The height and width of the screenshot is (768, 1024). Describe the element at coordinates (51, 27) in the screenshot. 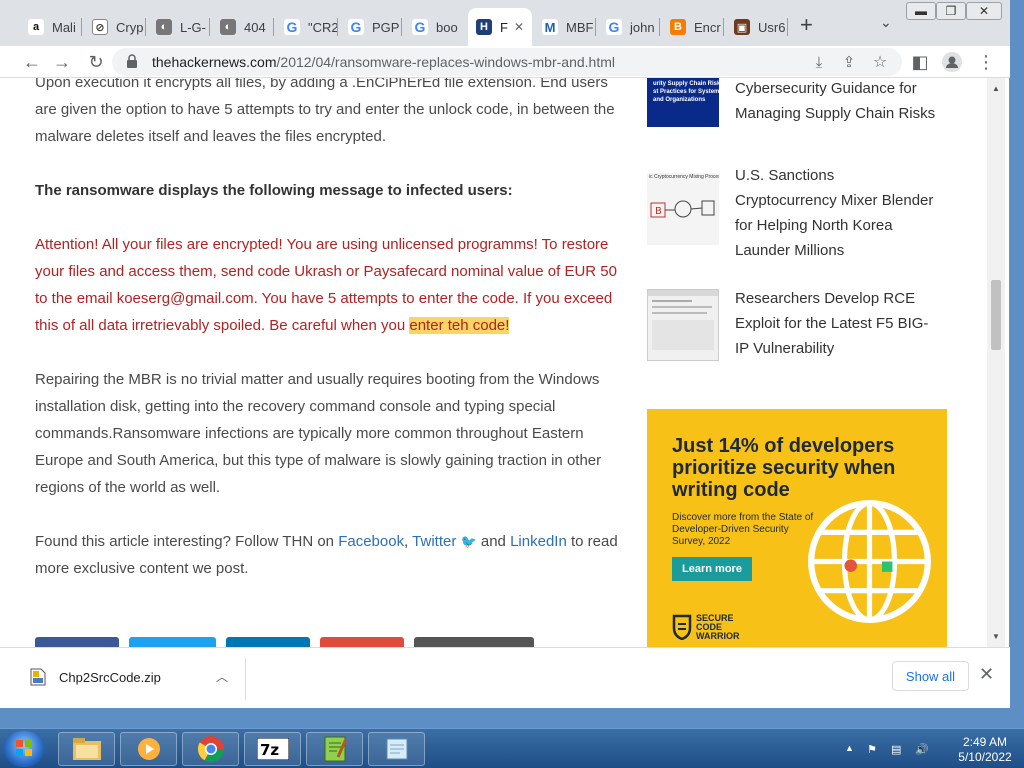

I see `tab-1: a Mali` at that location.